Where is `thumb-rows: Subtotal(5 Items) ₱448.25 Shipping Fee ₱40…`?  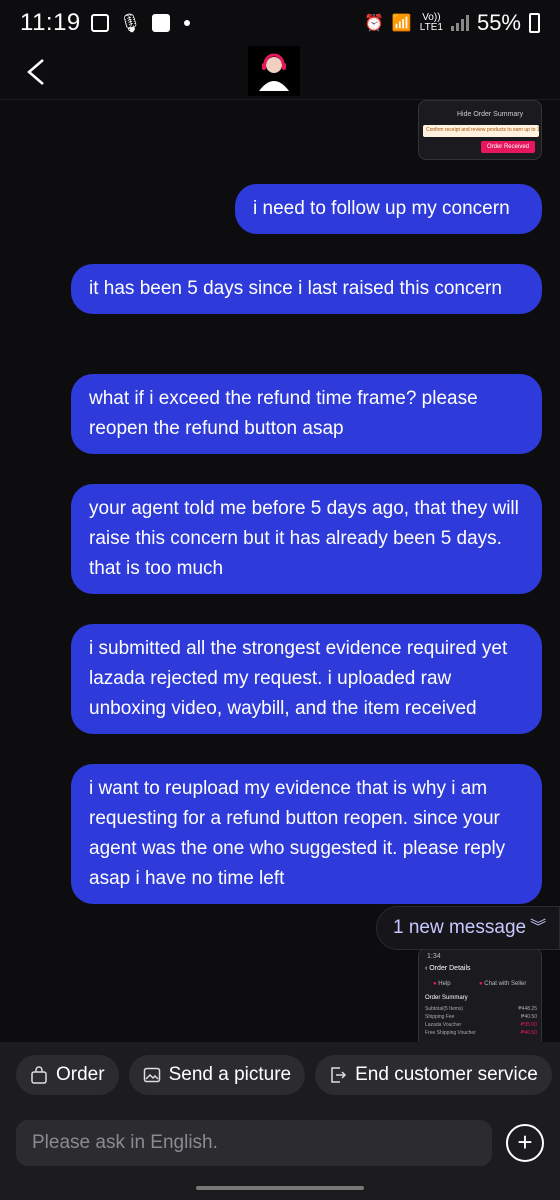
thumb-rows: Subtotal(5 Items) ₱448.25 Shipping Fee ₱40… is located at coordinates (481, 1021).